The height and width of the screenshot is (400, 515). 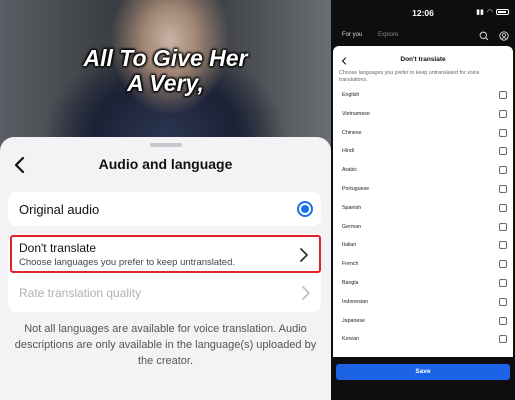 What do you see at coordinates (423, 37) in the screenshot?
I see `top-nav: For you Explore` at bounding box center [423, 37].